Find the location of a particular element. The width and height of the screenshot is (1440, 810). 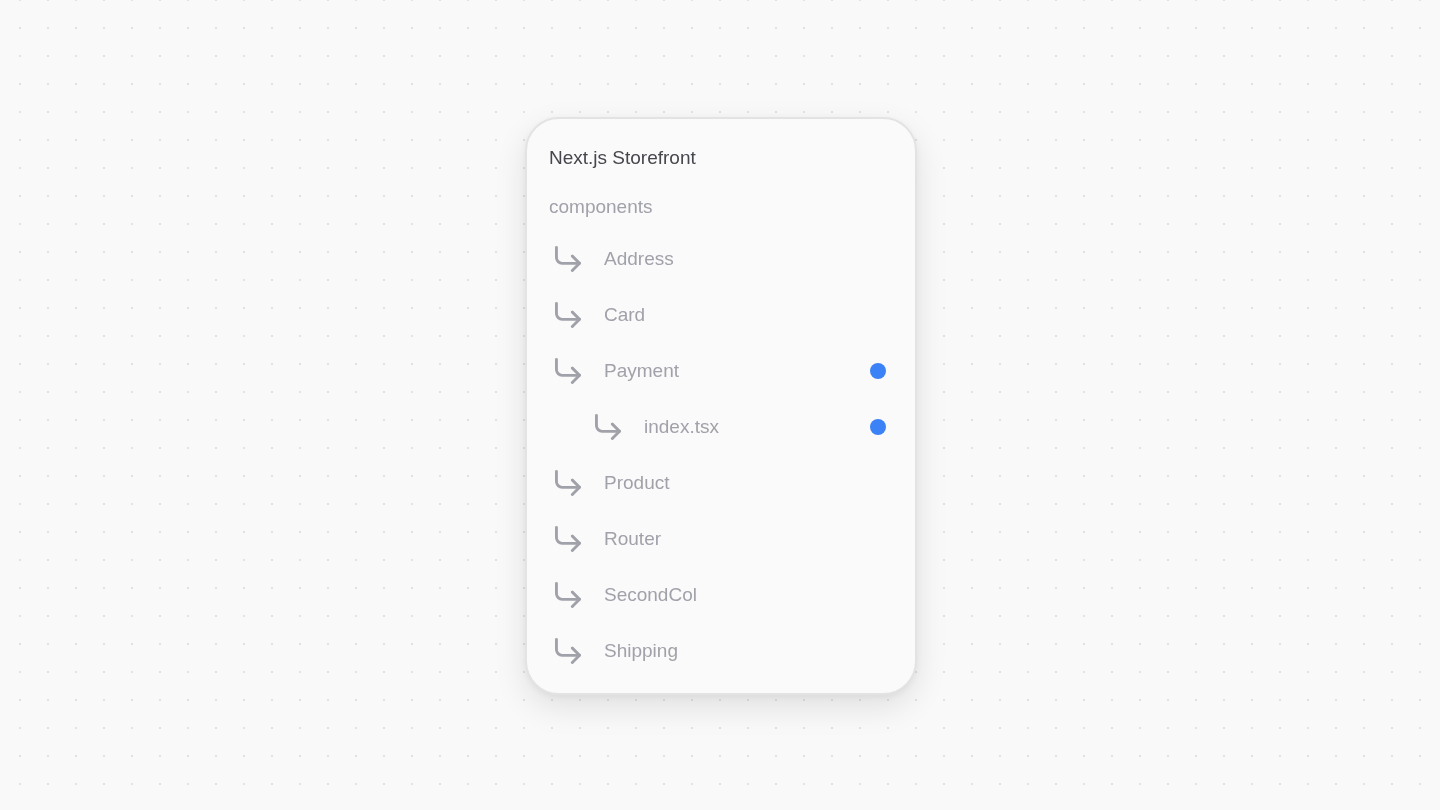

tree-item: SecondCol is located at coordinates (717, 595).